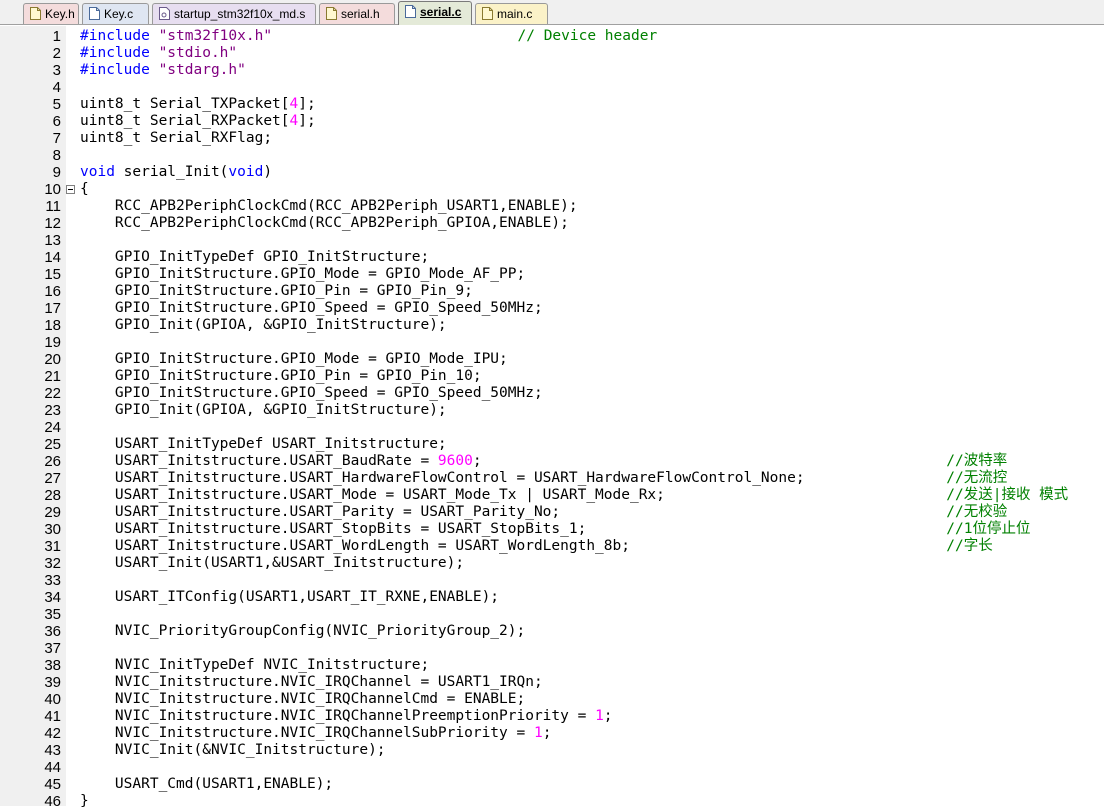  Describe the element at coordinates (552, 257) in the screenshot. I see `code-line: 14 GPIO_InitTypeDef GPIO_InitStructure;` at that location.